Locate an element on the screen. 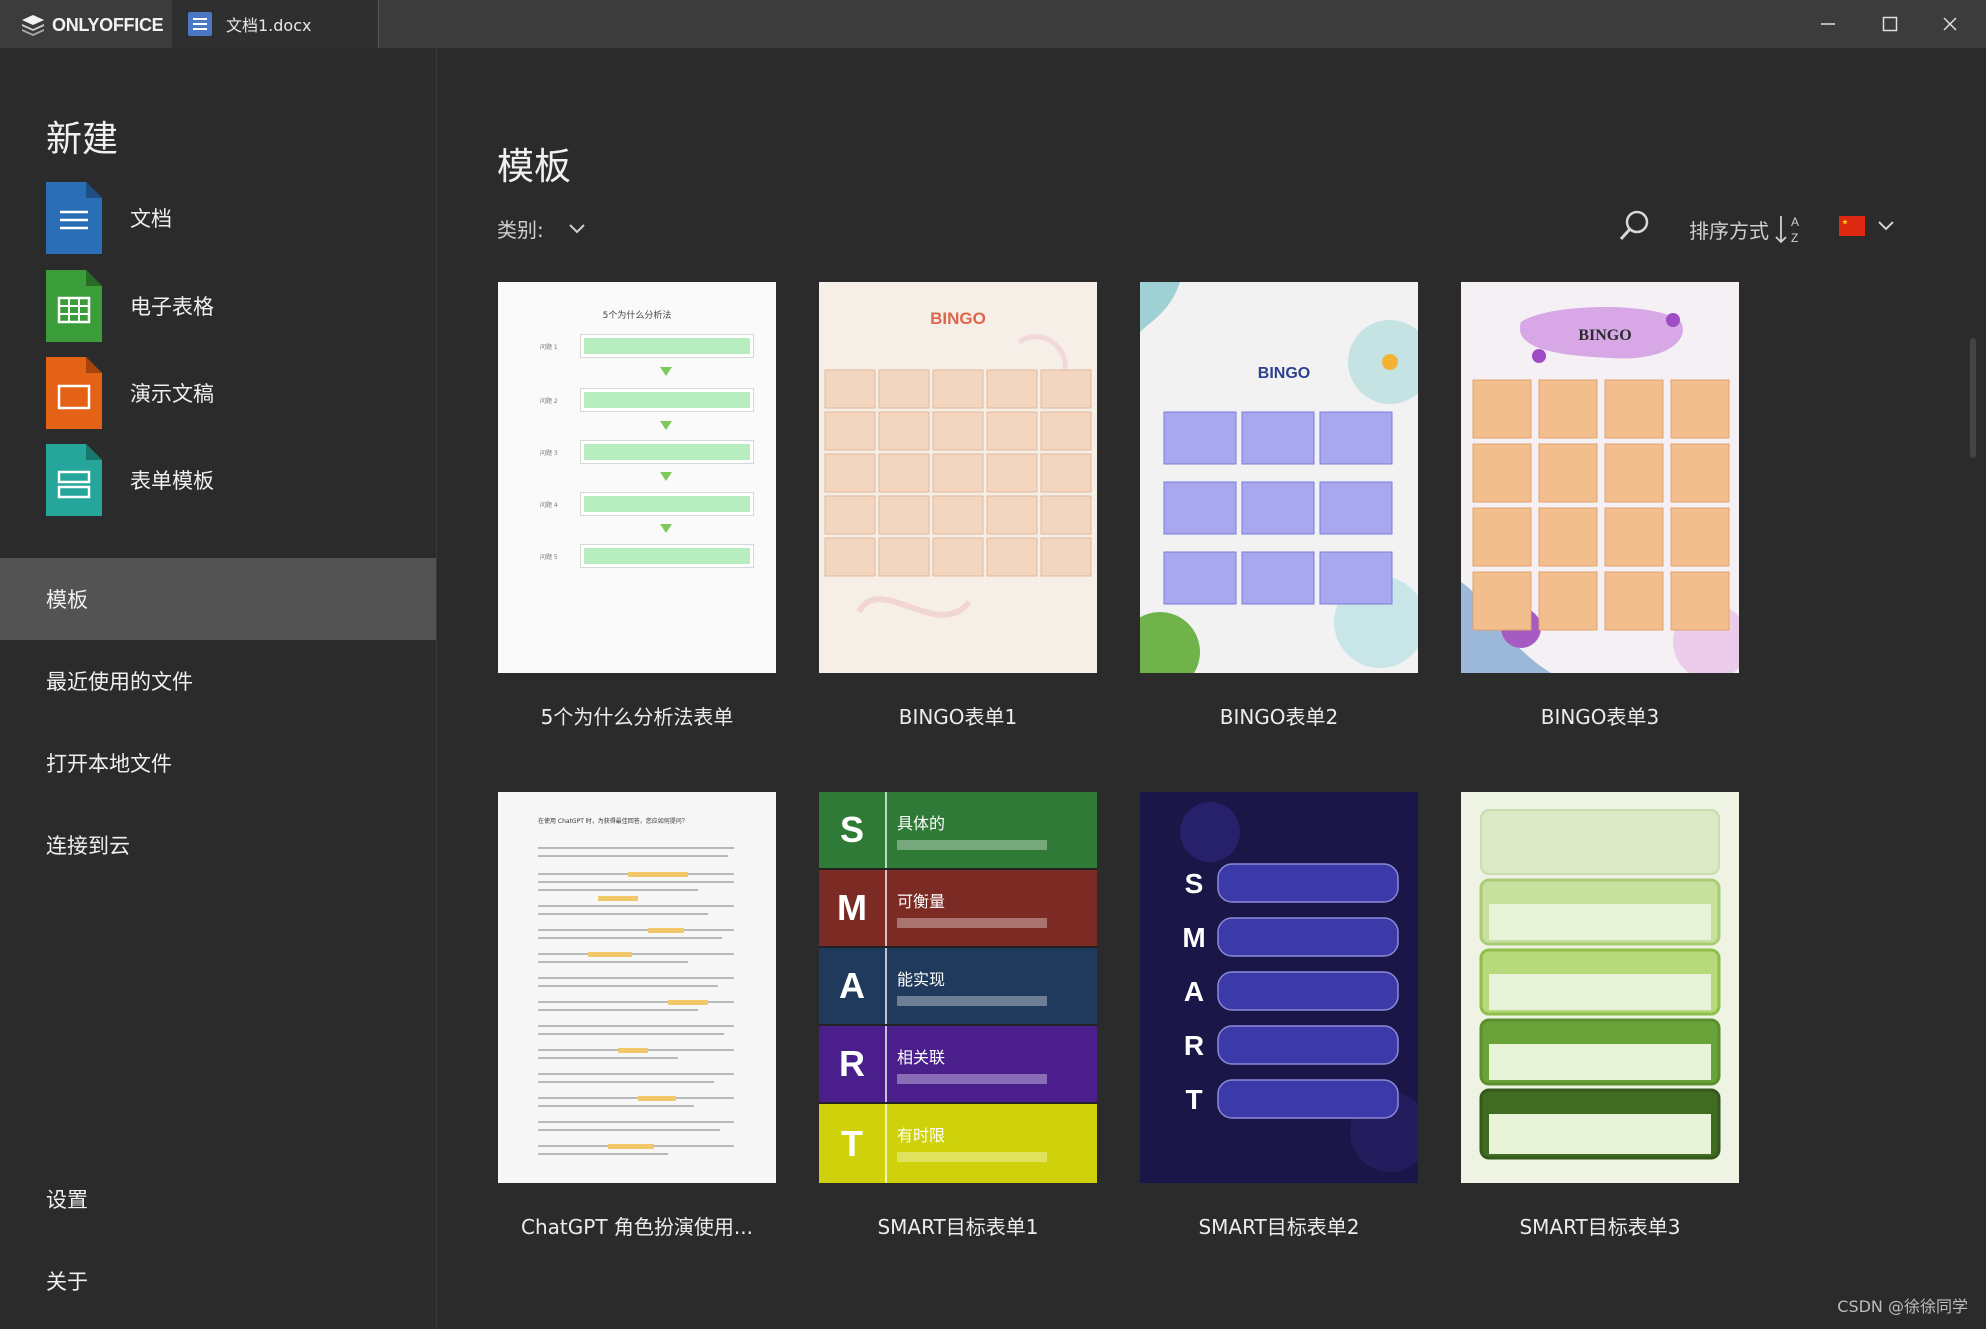 This screenshot has width=1986, height=1329. minimize-icon is located at coordinates (1828, 24).